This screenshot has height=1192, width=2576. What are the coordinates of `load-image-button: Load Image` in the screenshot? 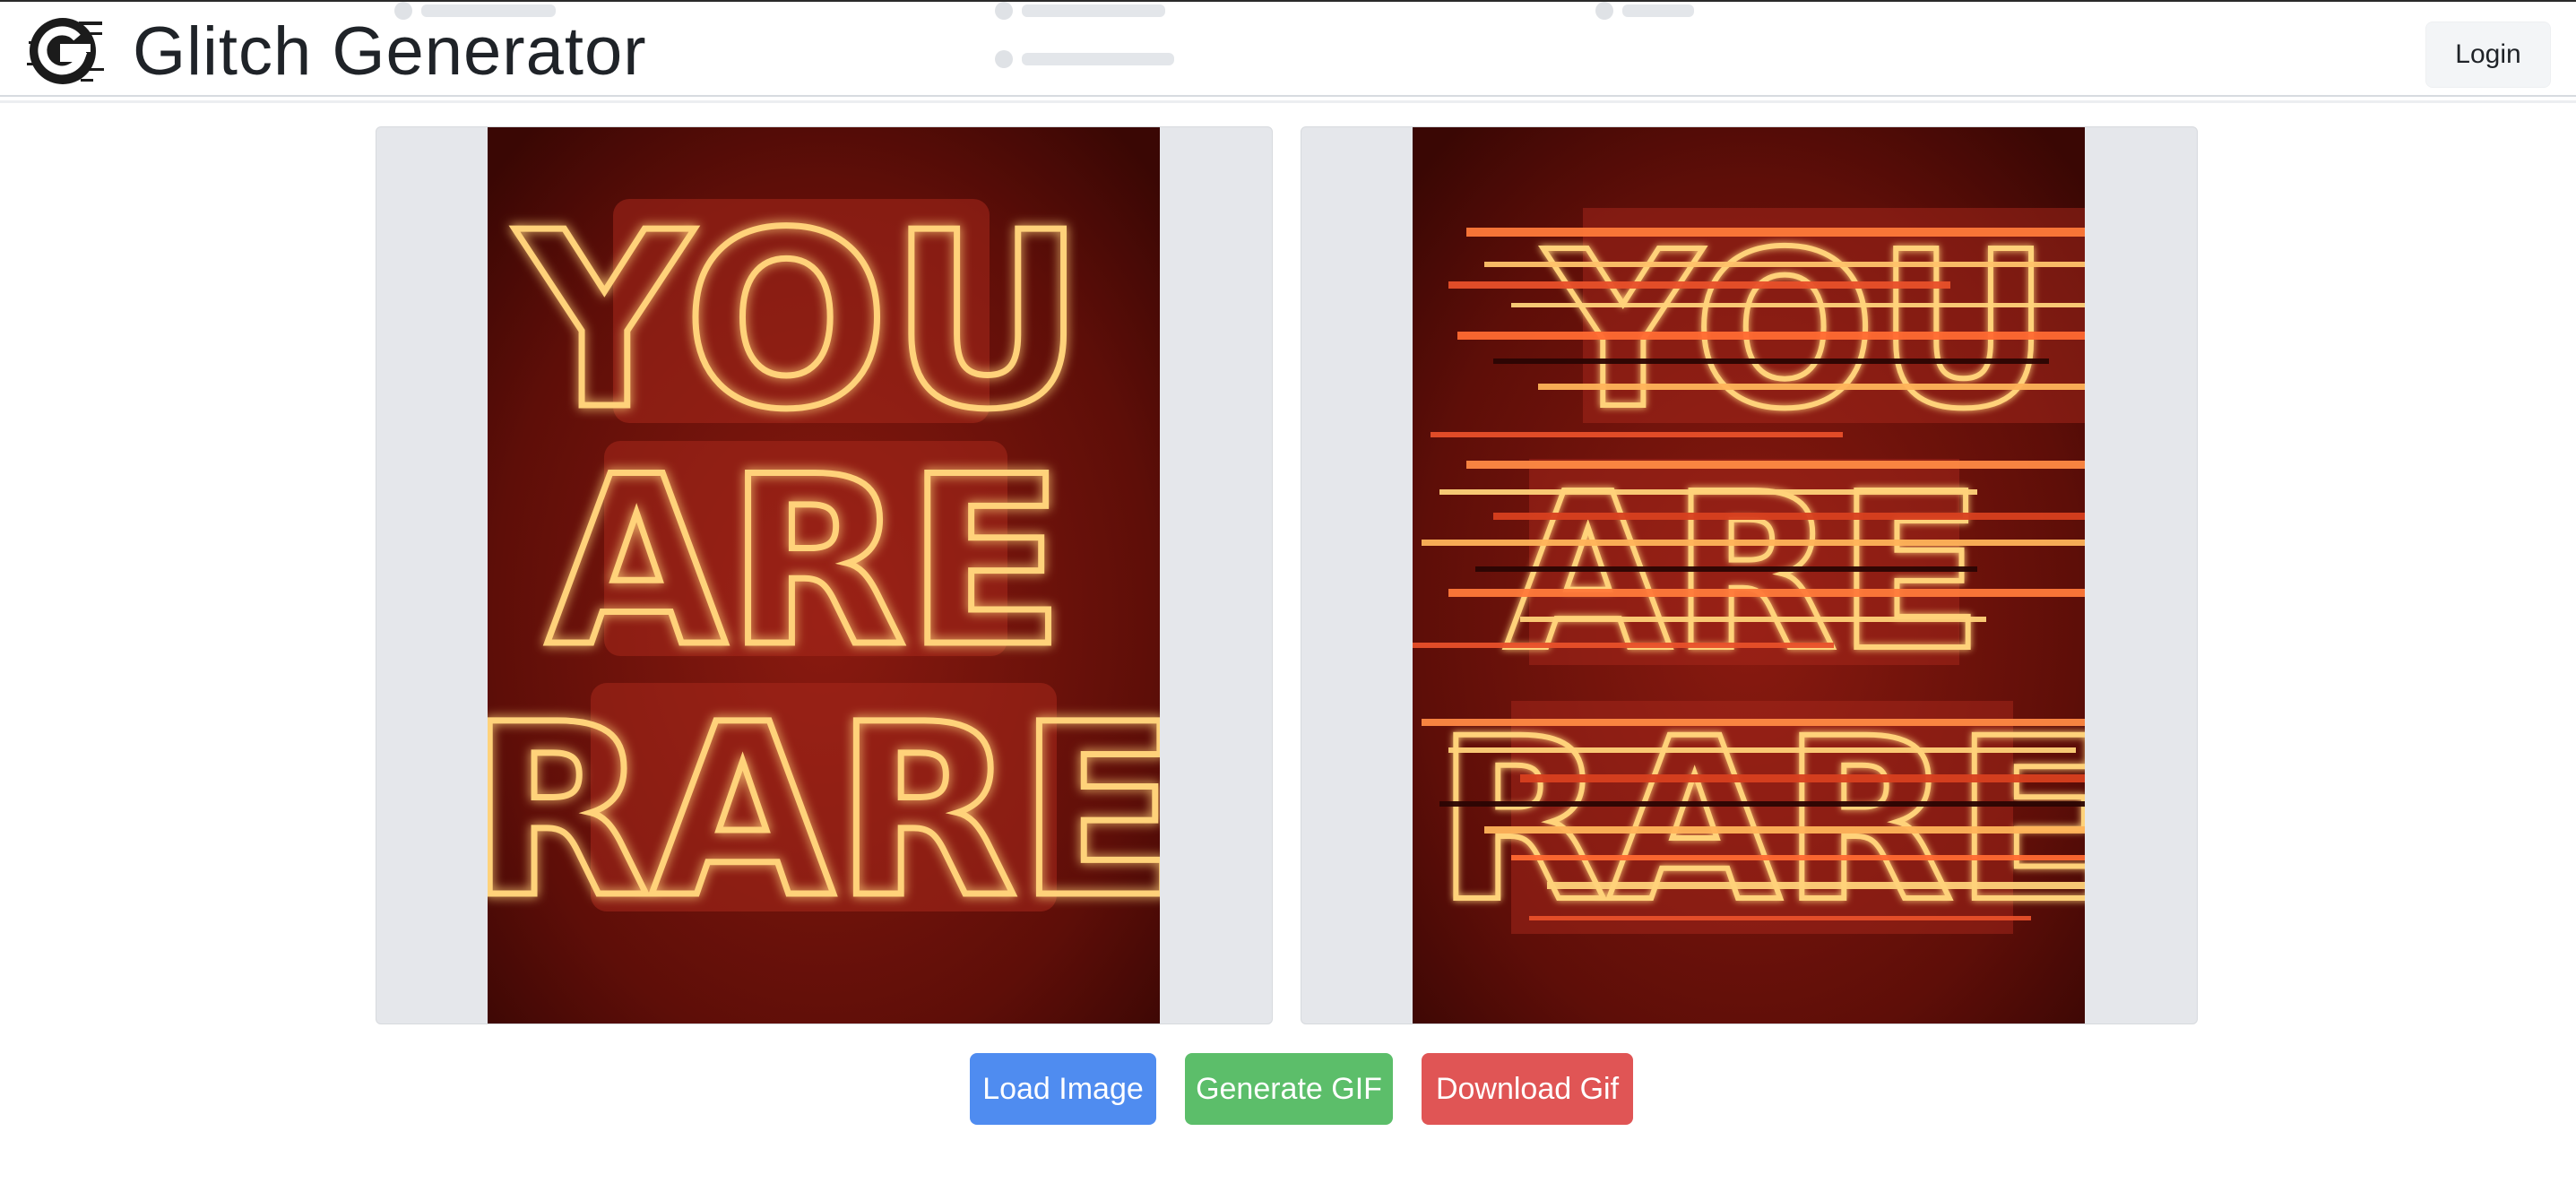 It's located at (1063, 1089).